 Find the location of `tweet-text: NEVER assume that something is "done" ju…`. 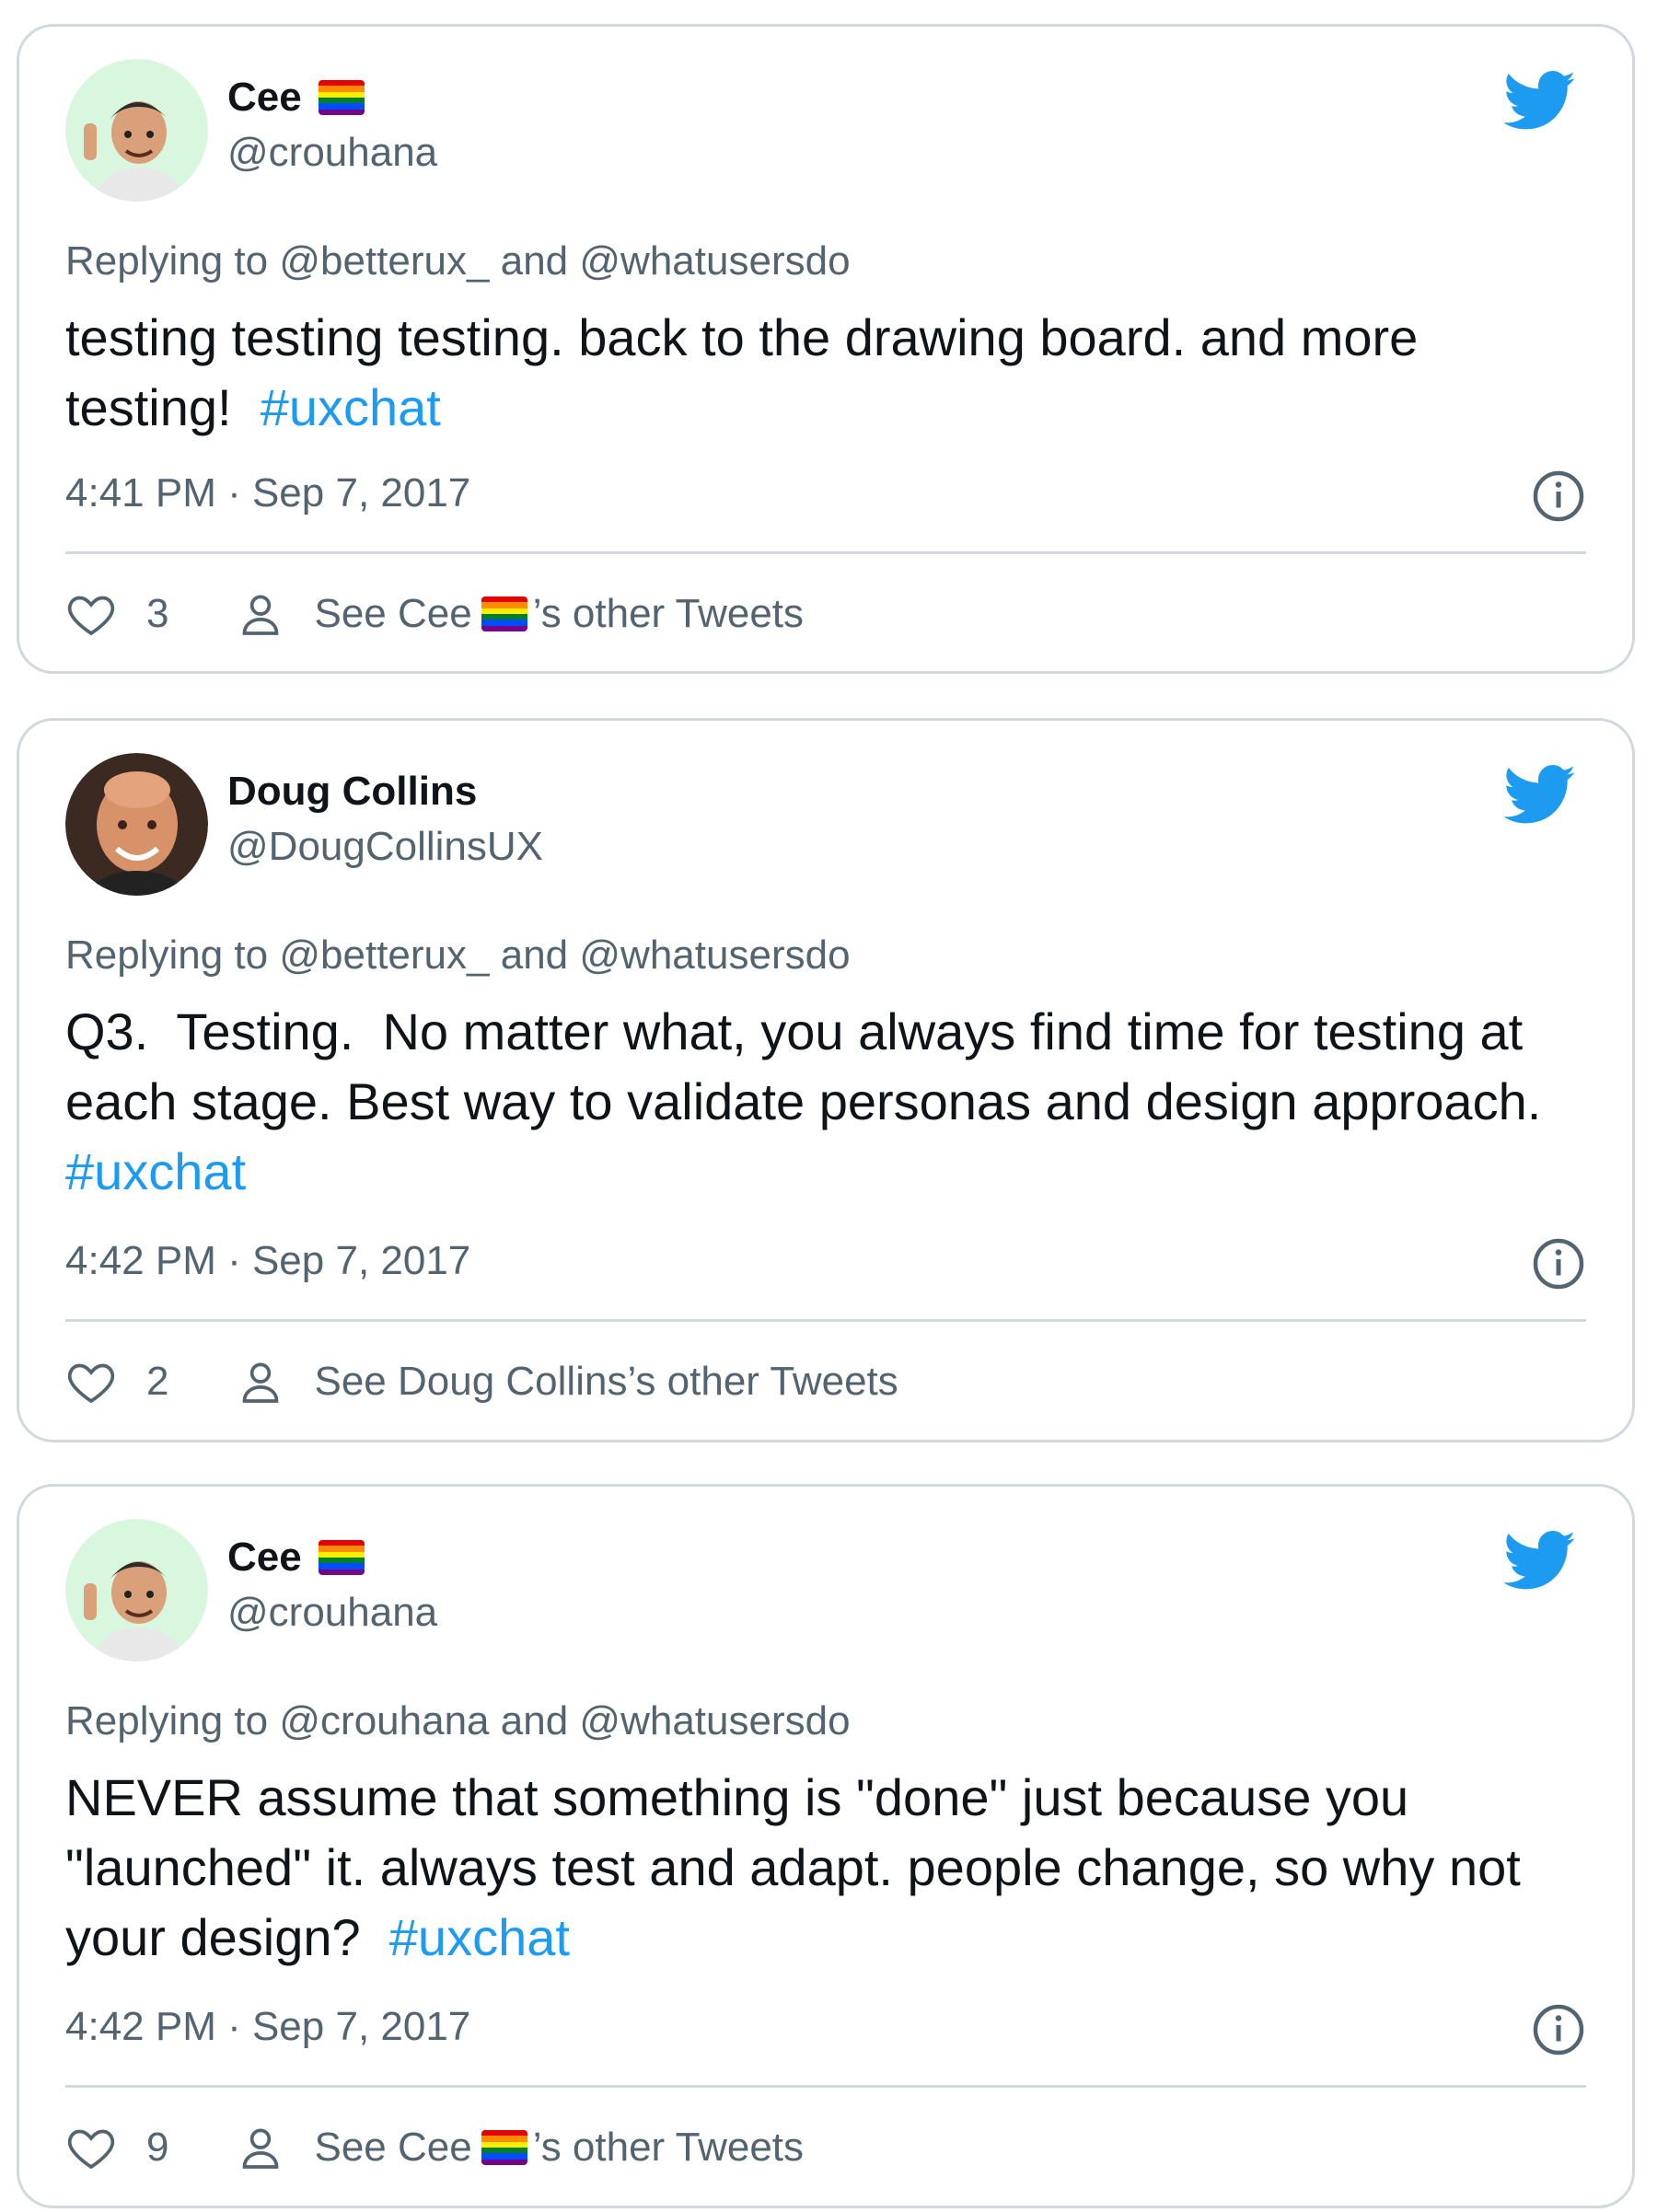

tweet-text: NEVER assume that something is "done" ju… is located at coordinates (800, 1867).